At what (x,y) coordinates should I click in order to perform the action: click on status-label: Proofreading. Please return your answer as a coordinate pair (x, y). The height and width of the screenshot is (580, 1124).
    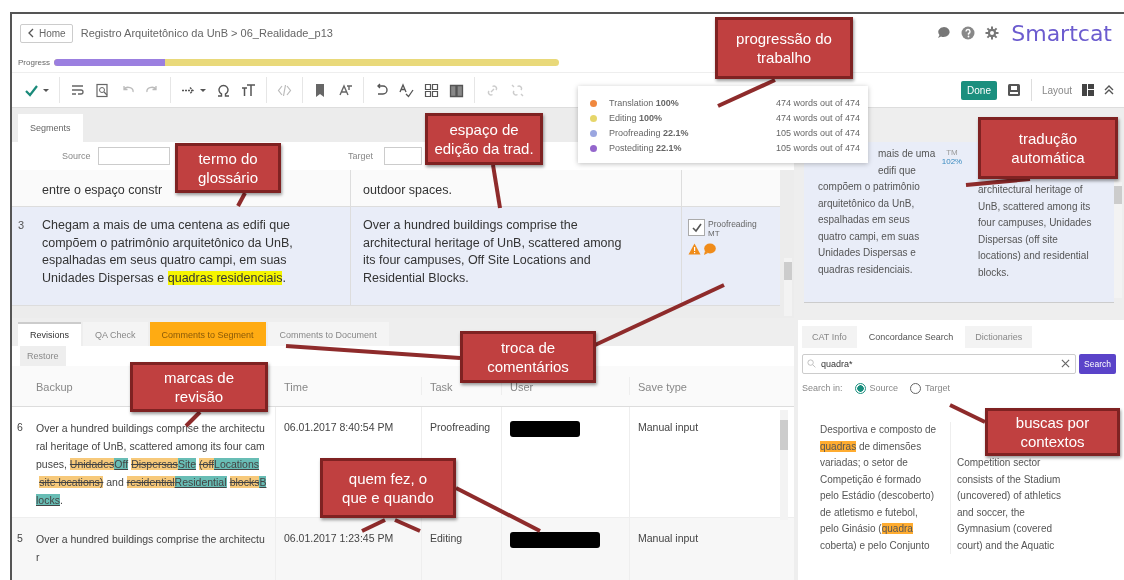
    Looking at the image, I should click on (732, 224).